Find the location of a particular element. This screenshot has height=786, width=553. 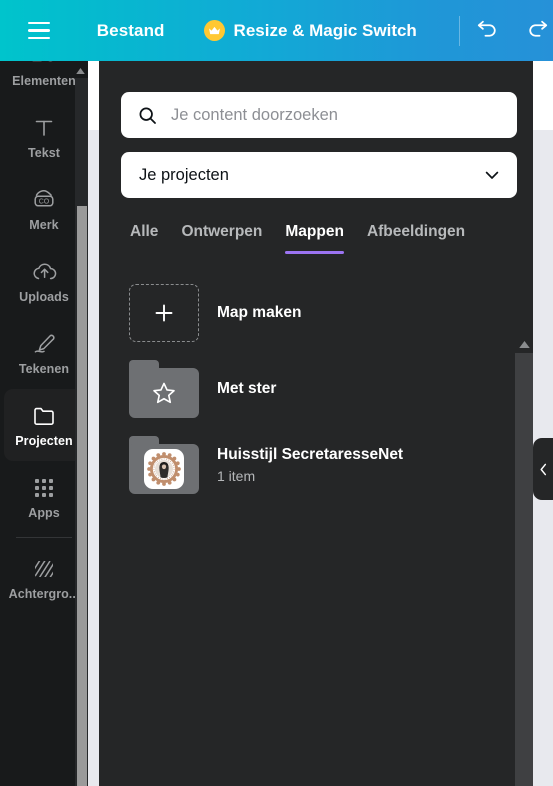

hamburger-menu-icon is located at coordinates (39, 31).